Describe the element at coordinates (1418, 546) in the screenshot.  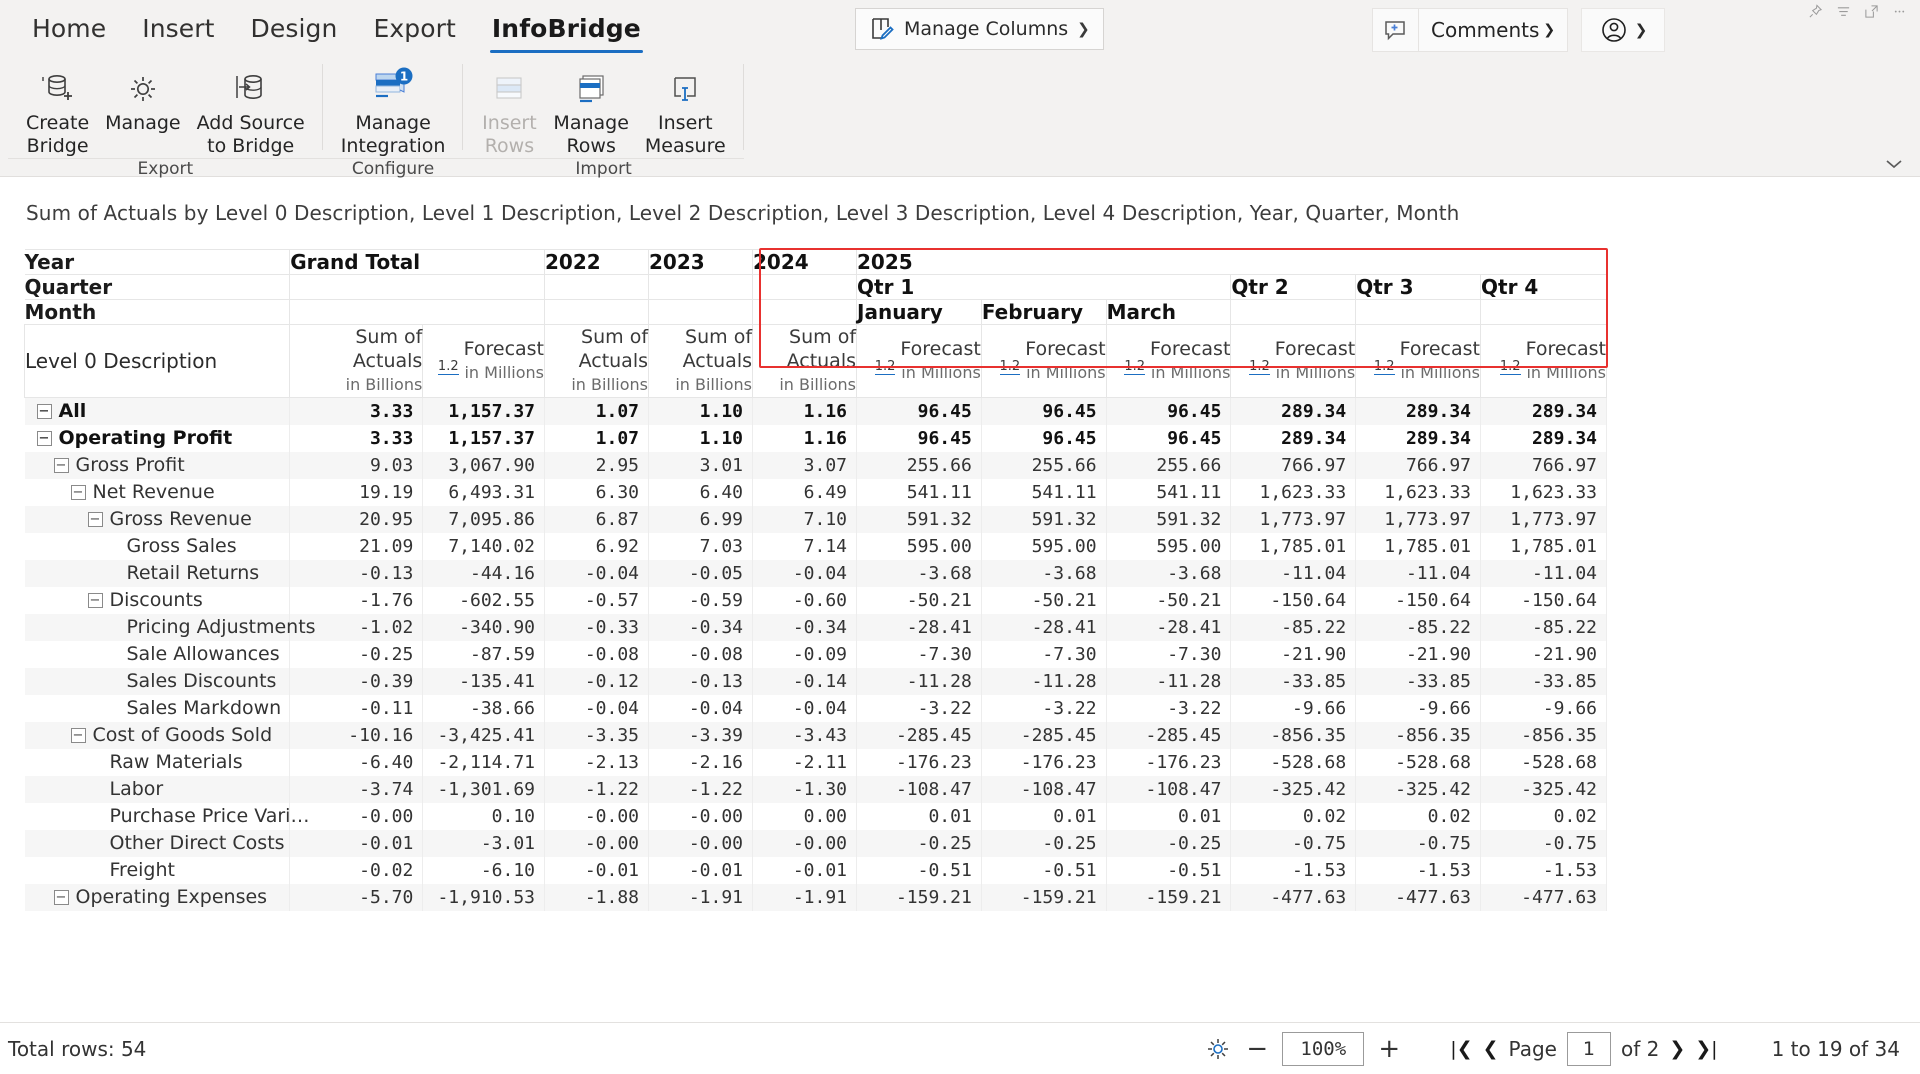
I see `value-cell: 1,785.01` at that location.